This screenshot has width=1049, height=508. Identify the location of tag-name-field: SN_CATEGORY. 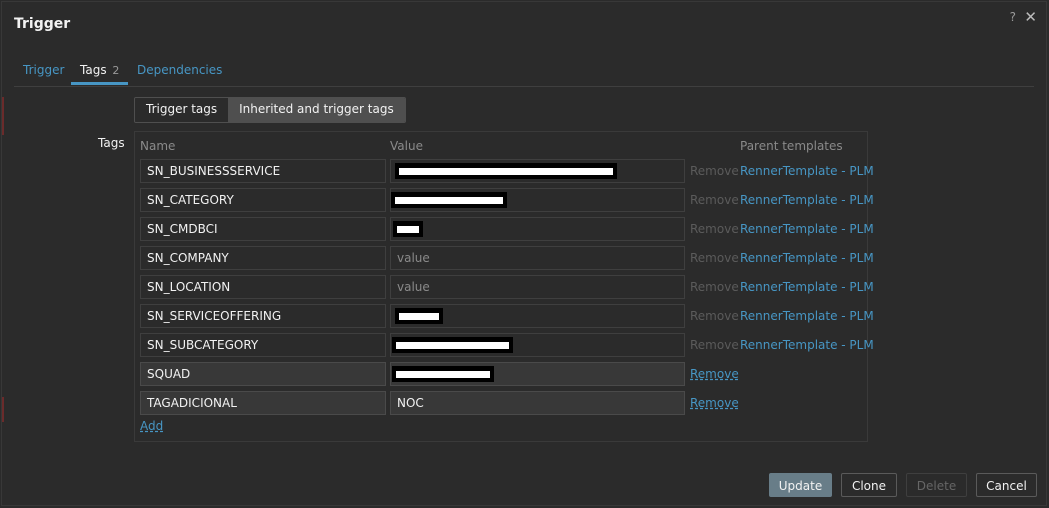
(263, 200).